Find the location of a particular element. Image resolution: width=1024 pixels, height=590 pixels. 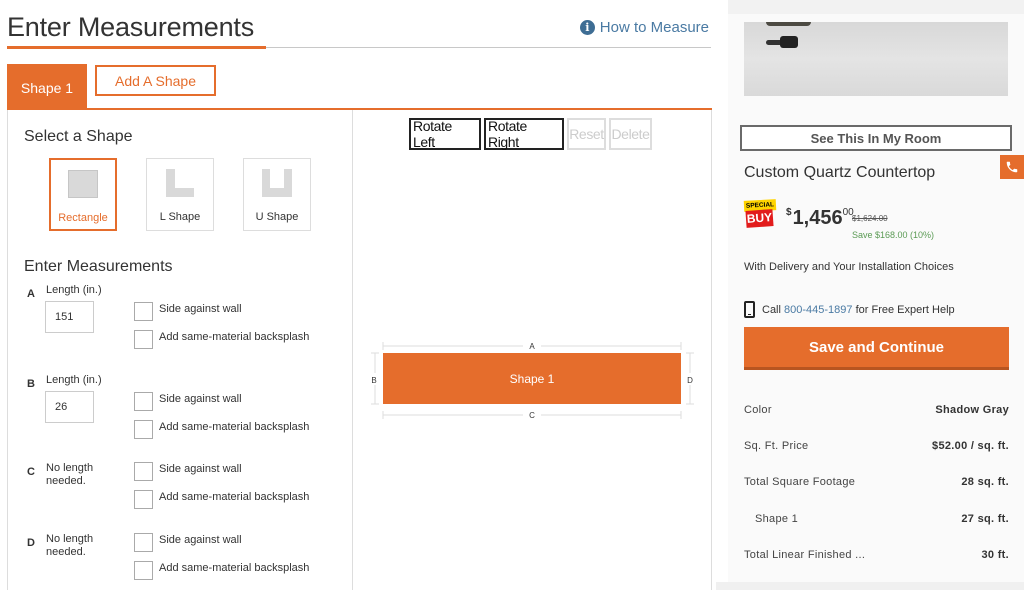

savings-text: Save $168.00 (10%) is located at coordinates (893, 235).